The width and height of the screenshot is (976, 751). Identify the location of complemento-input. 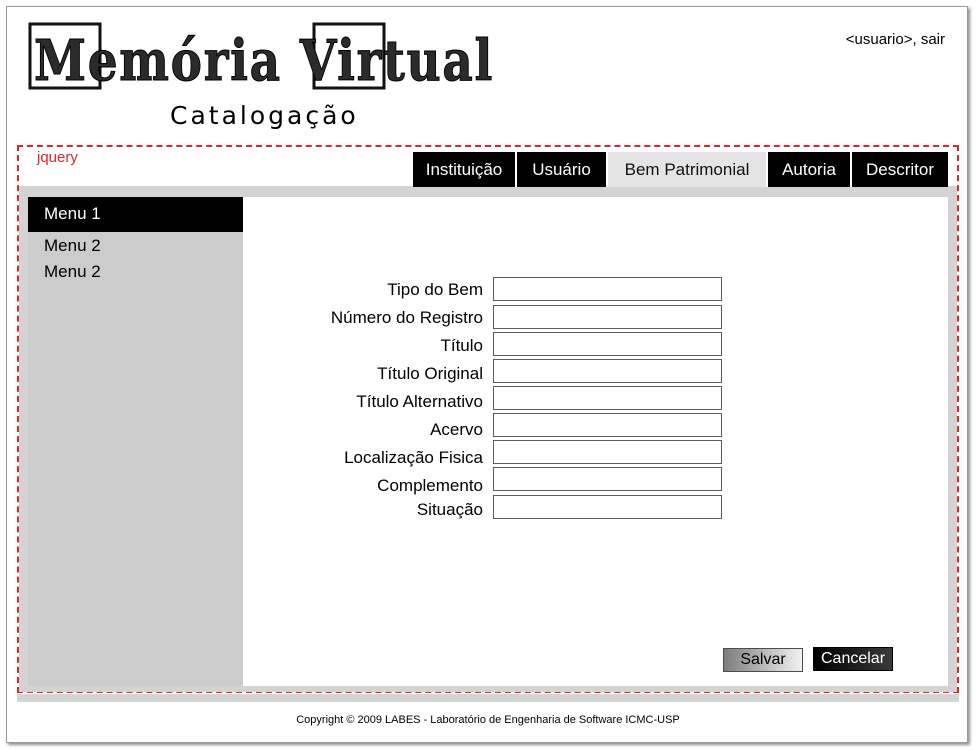
(607, 479).